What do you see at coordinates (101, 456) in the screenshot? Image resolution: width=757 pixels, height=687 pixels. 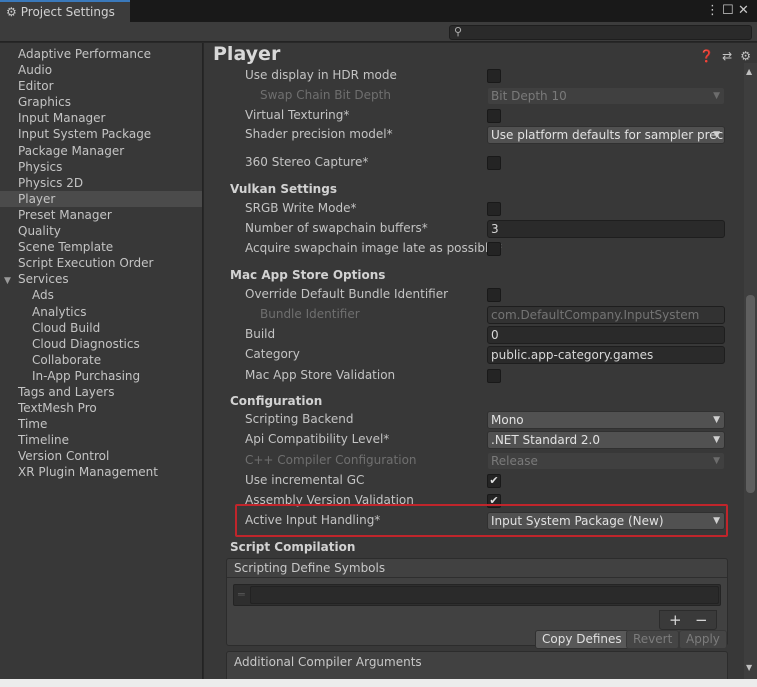 I see `sidebar-item-version-control: Version Control` at bounding box center [101, 456].